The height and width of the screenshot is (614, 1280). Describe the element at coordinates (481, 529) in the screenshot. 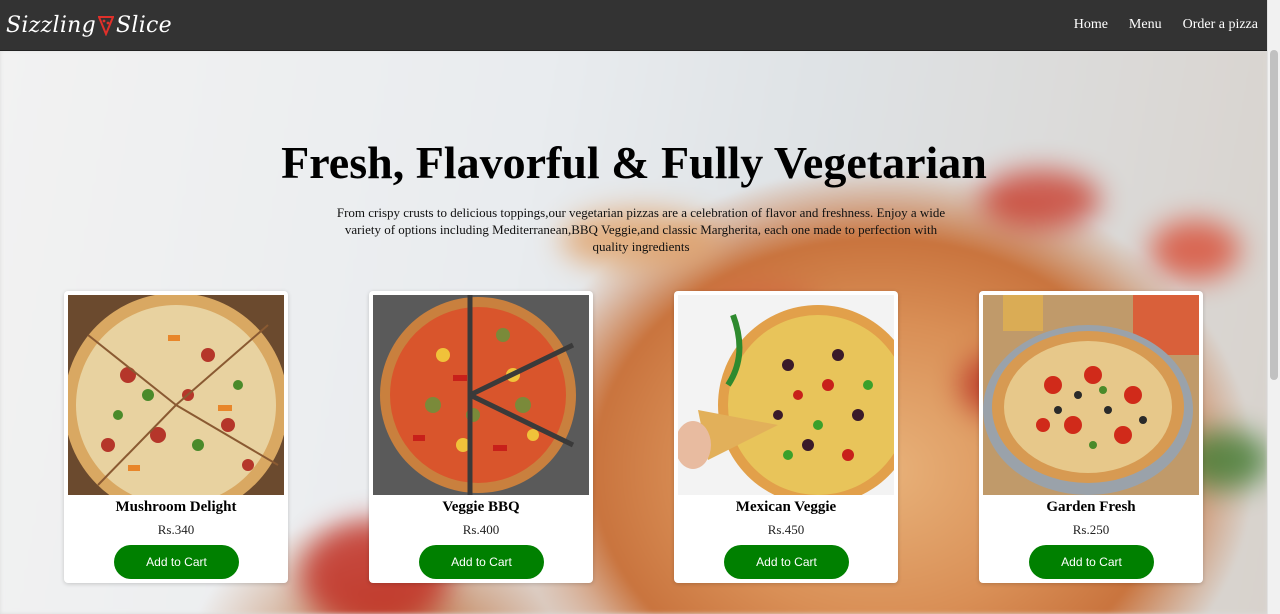

I see `product-price: Rs.400` at that location.